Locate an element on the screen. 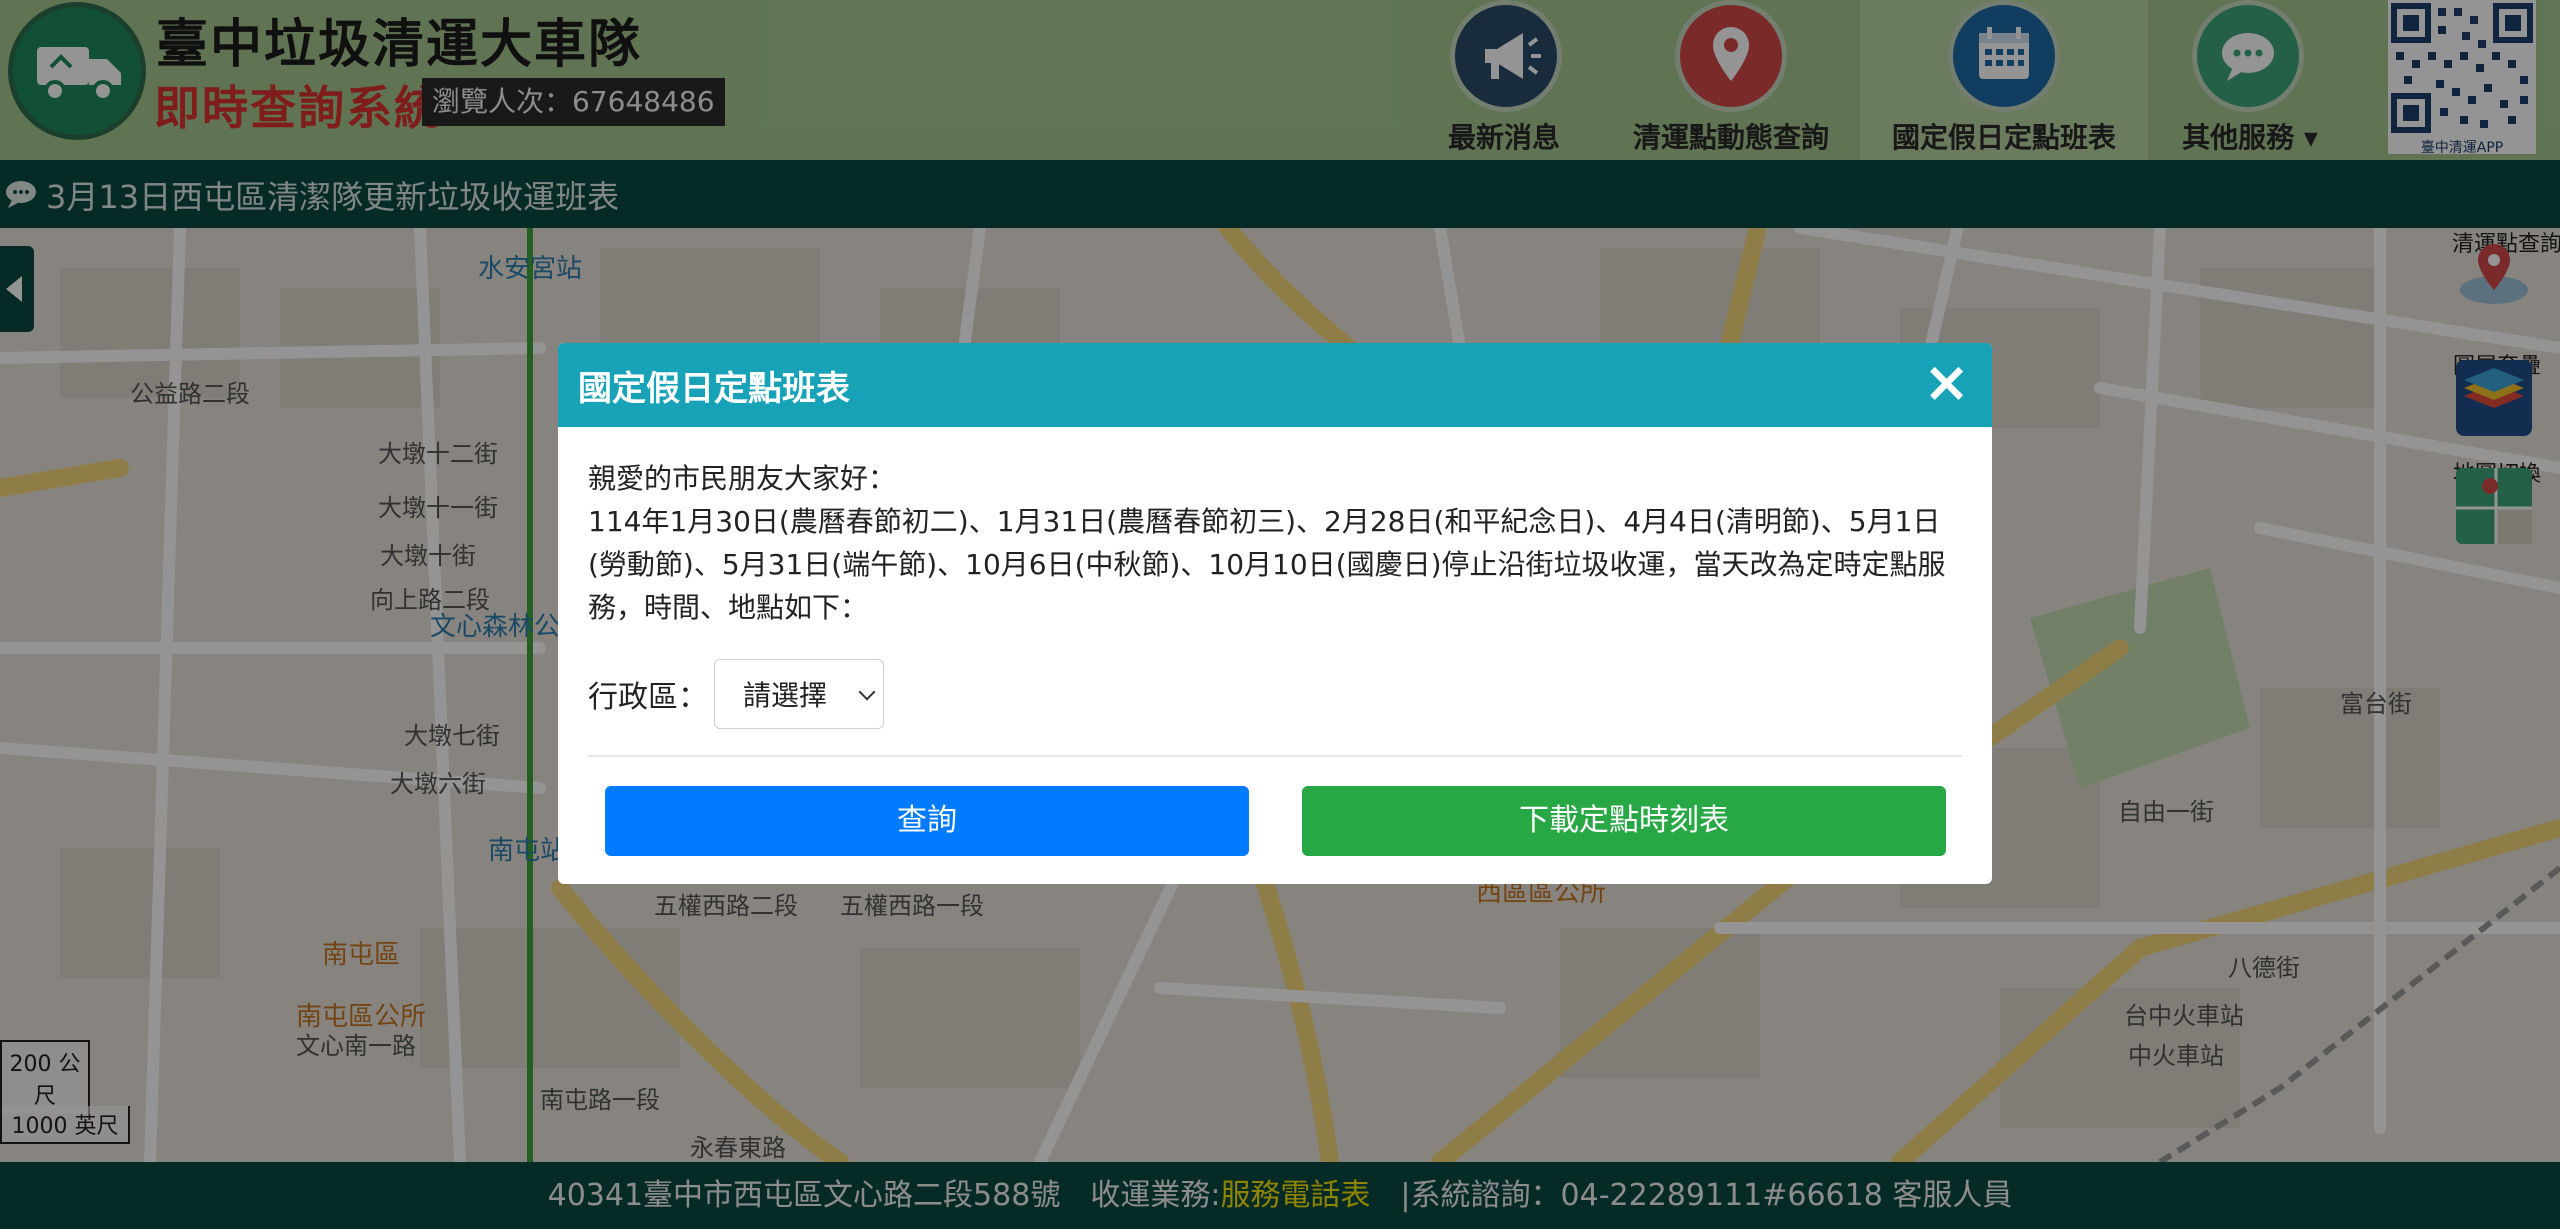  district-selected-value: 請選擇 is located at coordinates (785, 695).